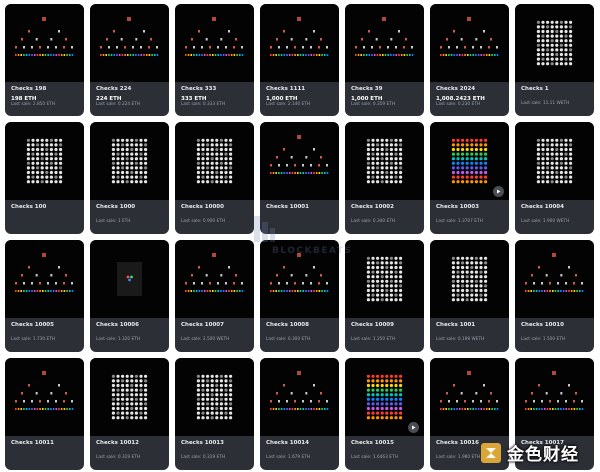 This screenshot has width=600, height=472. I want to click on nft-card: Checks 10001, so click(299, 178).